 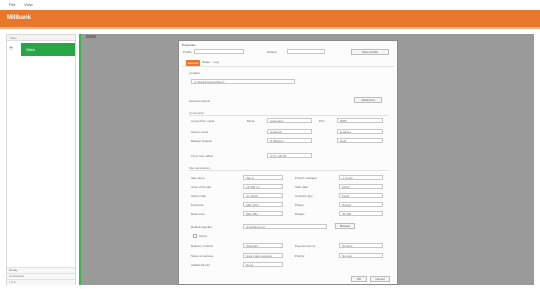 I want to click on field-label: Payment terms, so click(x=305, y=246).